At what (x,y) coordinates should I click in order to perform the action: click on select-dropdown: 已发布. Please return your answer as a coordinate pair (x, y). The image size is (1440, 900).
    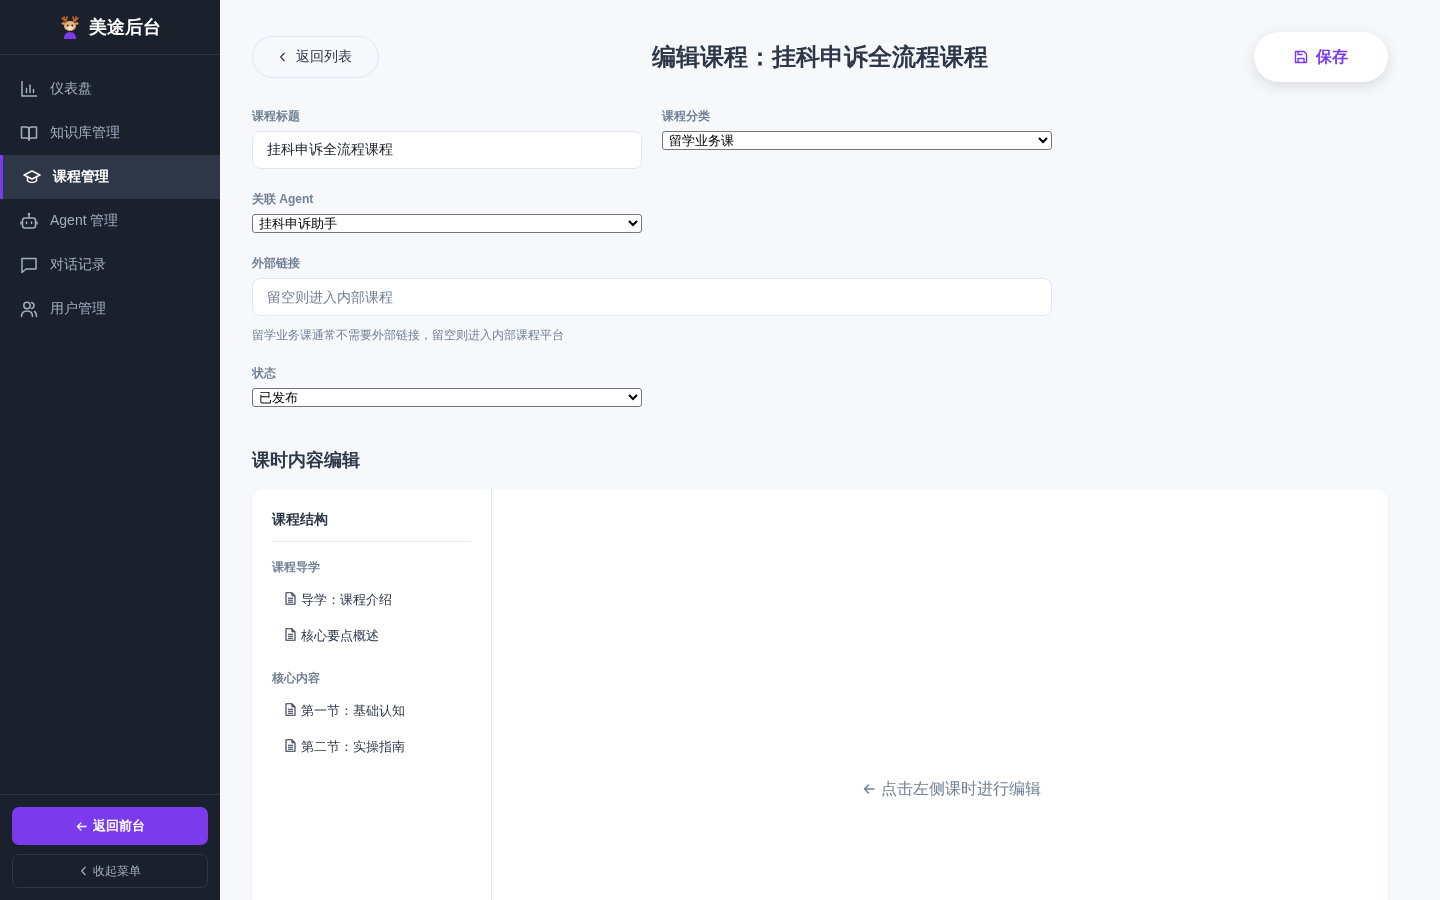
    Looking at the image, I should click on (447, 397).